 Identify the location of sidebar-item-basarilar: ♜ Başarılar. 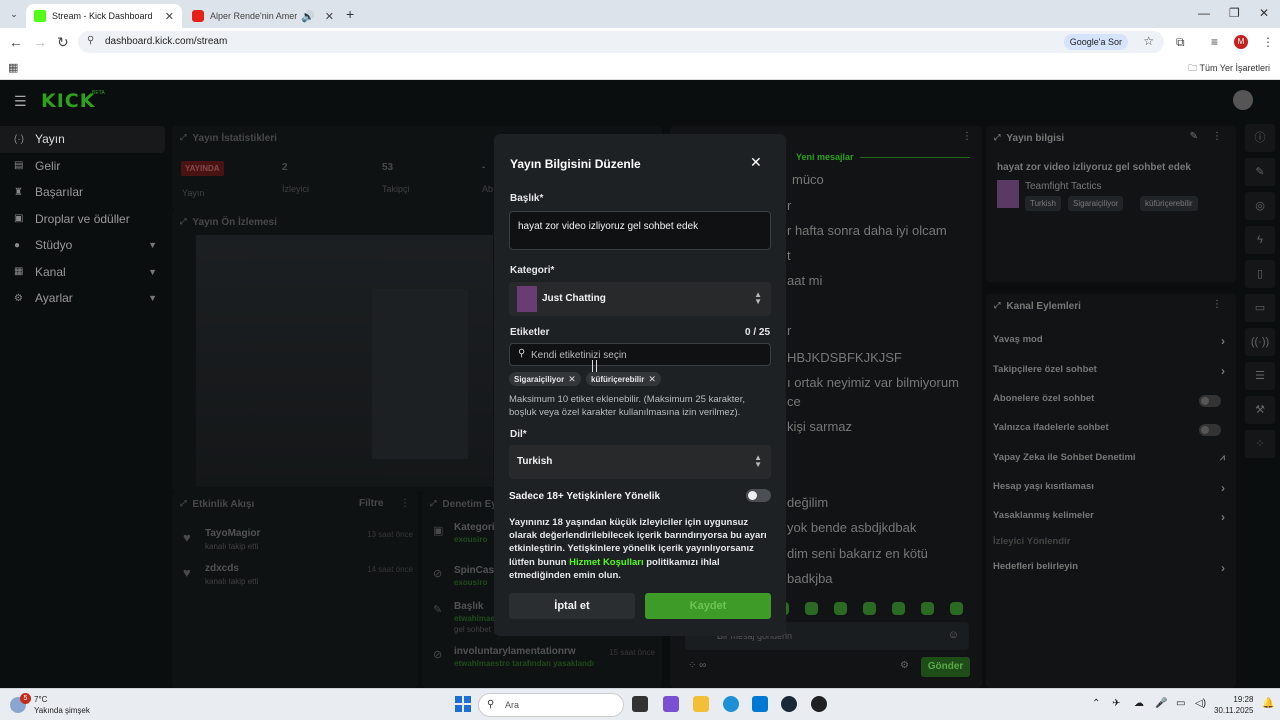
(82, 192).